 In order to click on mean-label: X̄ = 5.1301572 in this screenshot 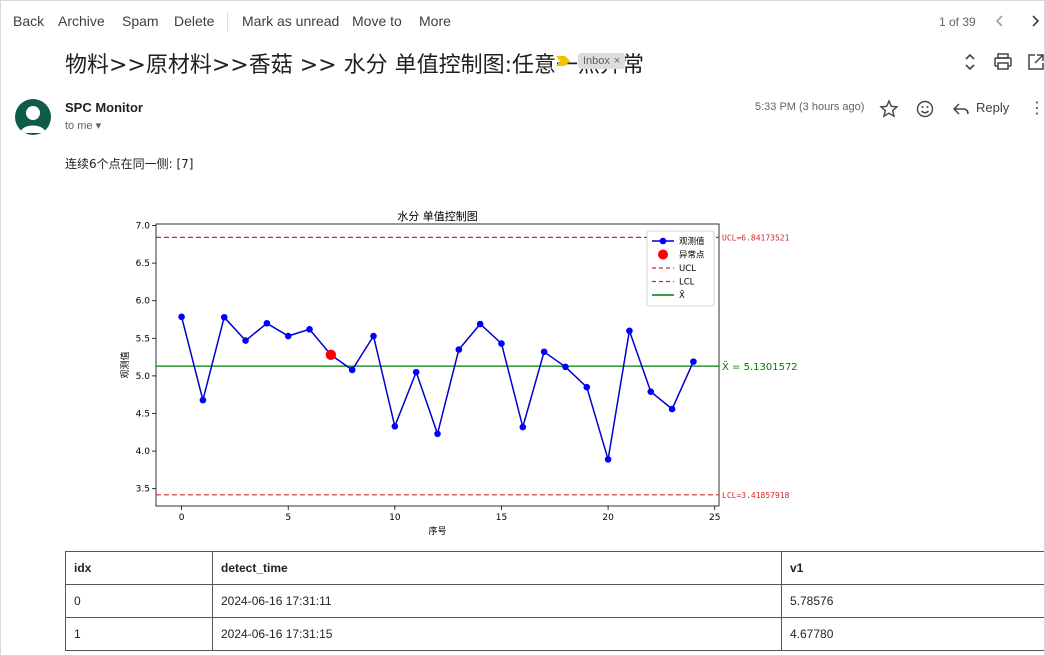, I will do `click(760, 366)`.